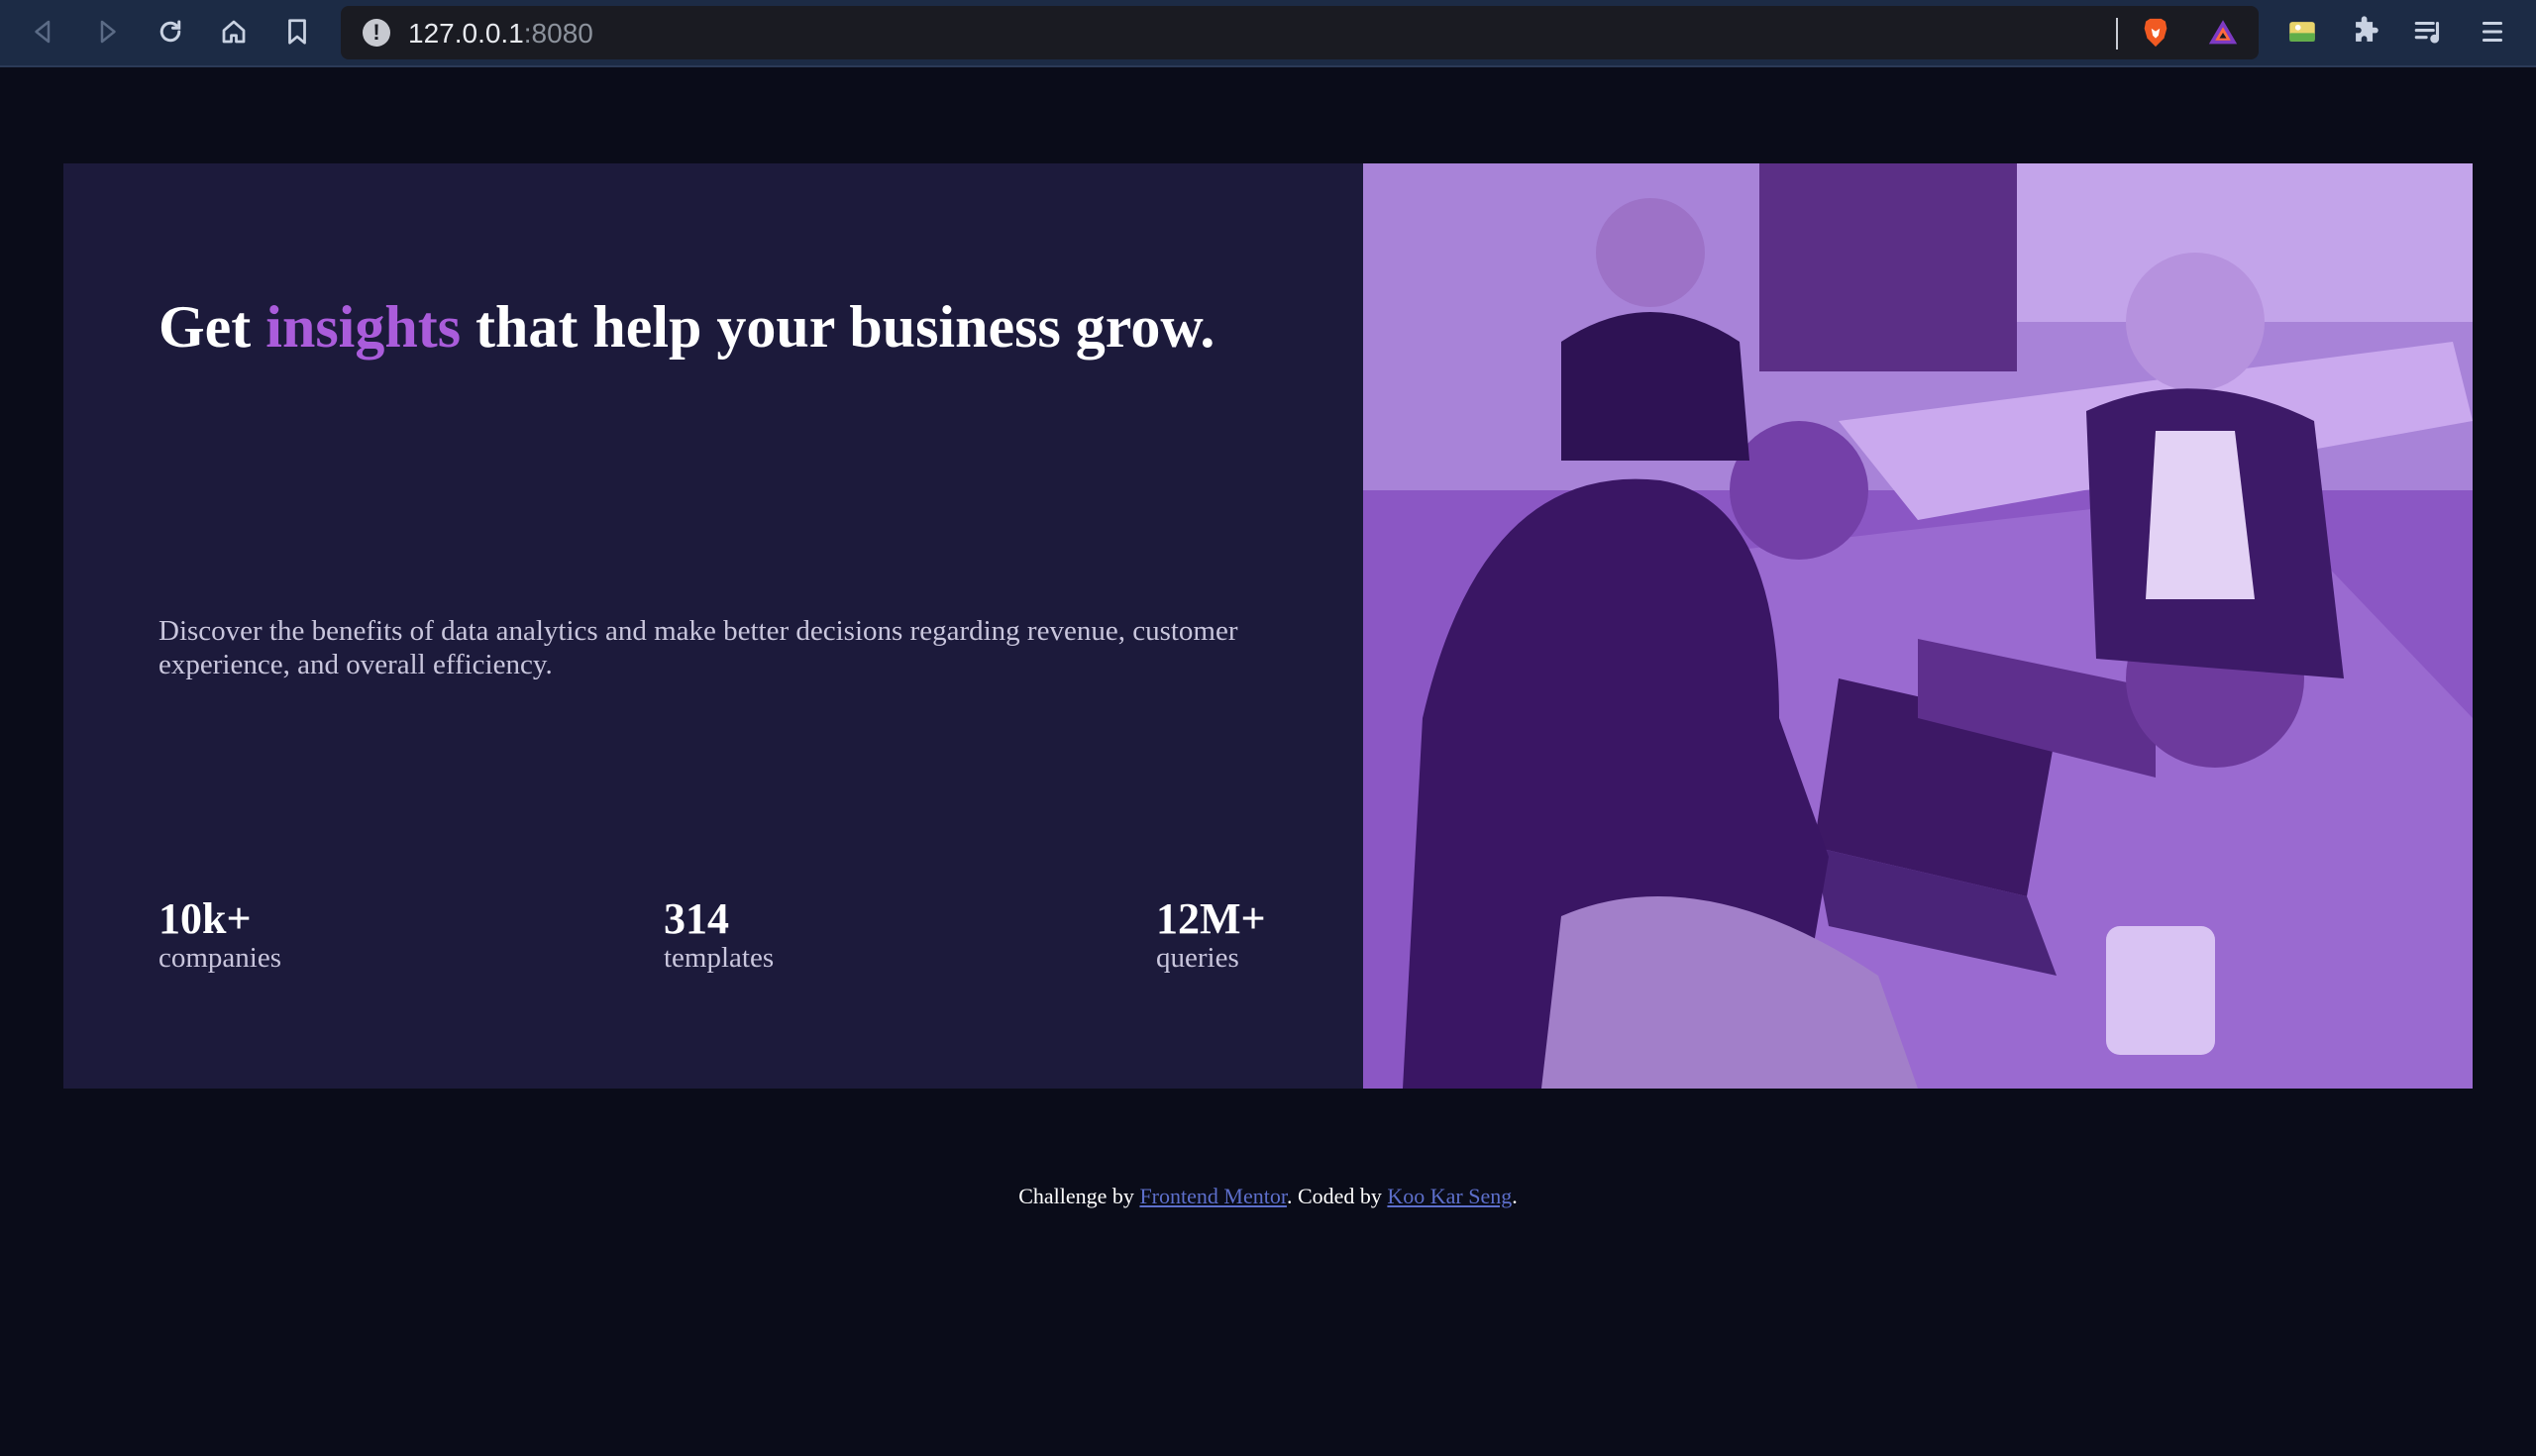 This screenshot has width=2536, height=1456. What do you see at coordinates (220, 958) in the screenshot?
I see `stat-label: companies` at bounding box center [220, 958].